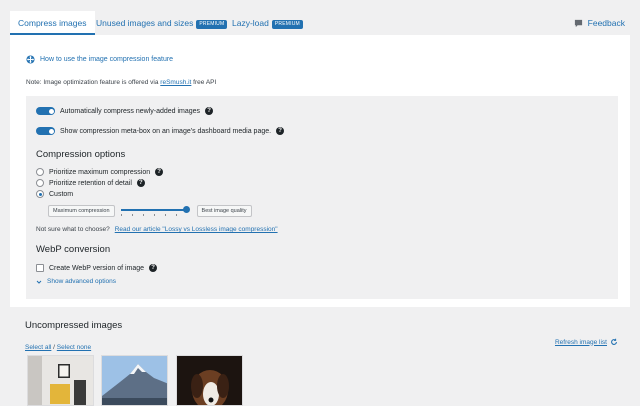 Image resolution: width=640 pixels, height=406 pixels. I want to click on metabox-toggle, so click(45, 131).